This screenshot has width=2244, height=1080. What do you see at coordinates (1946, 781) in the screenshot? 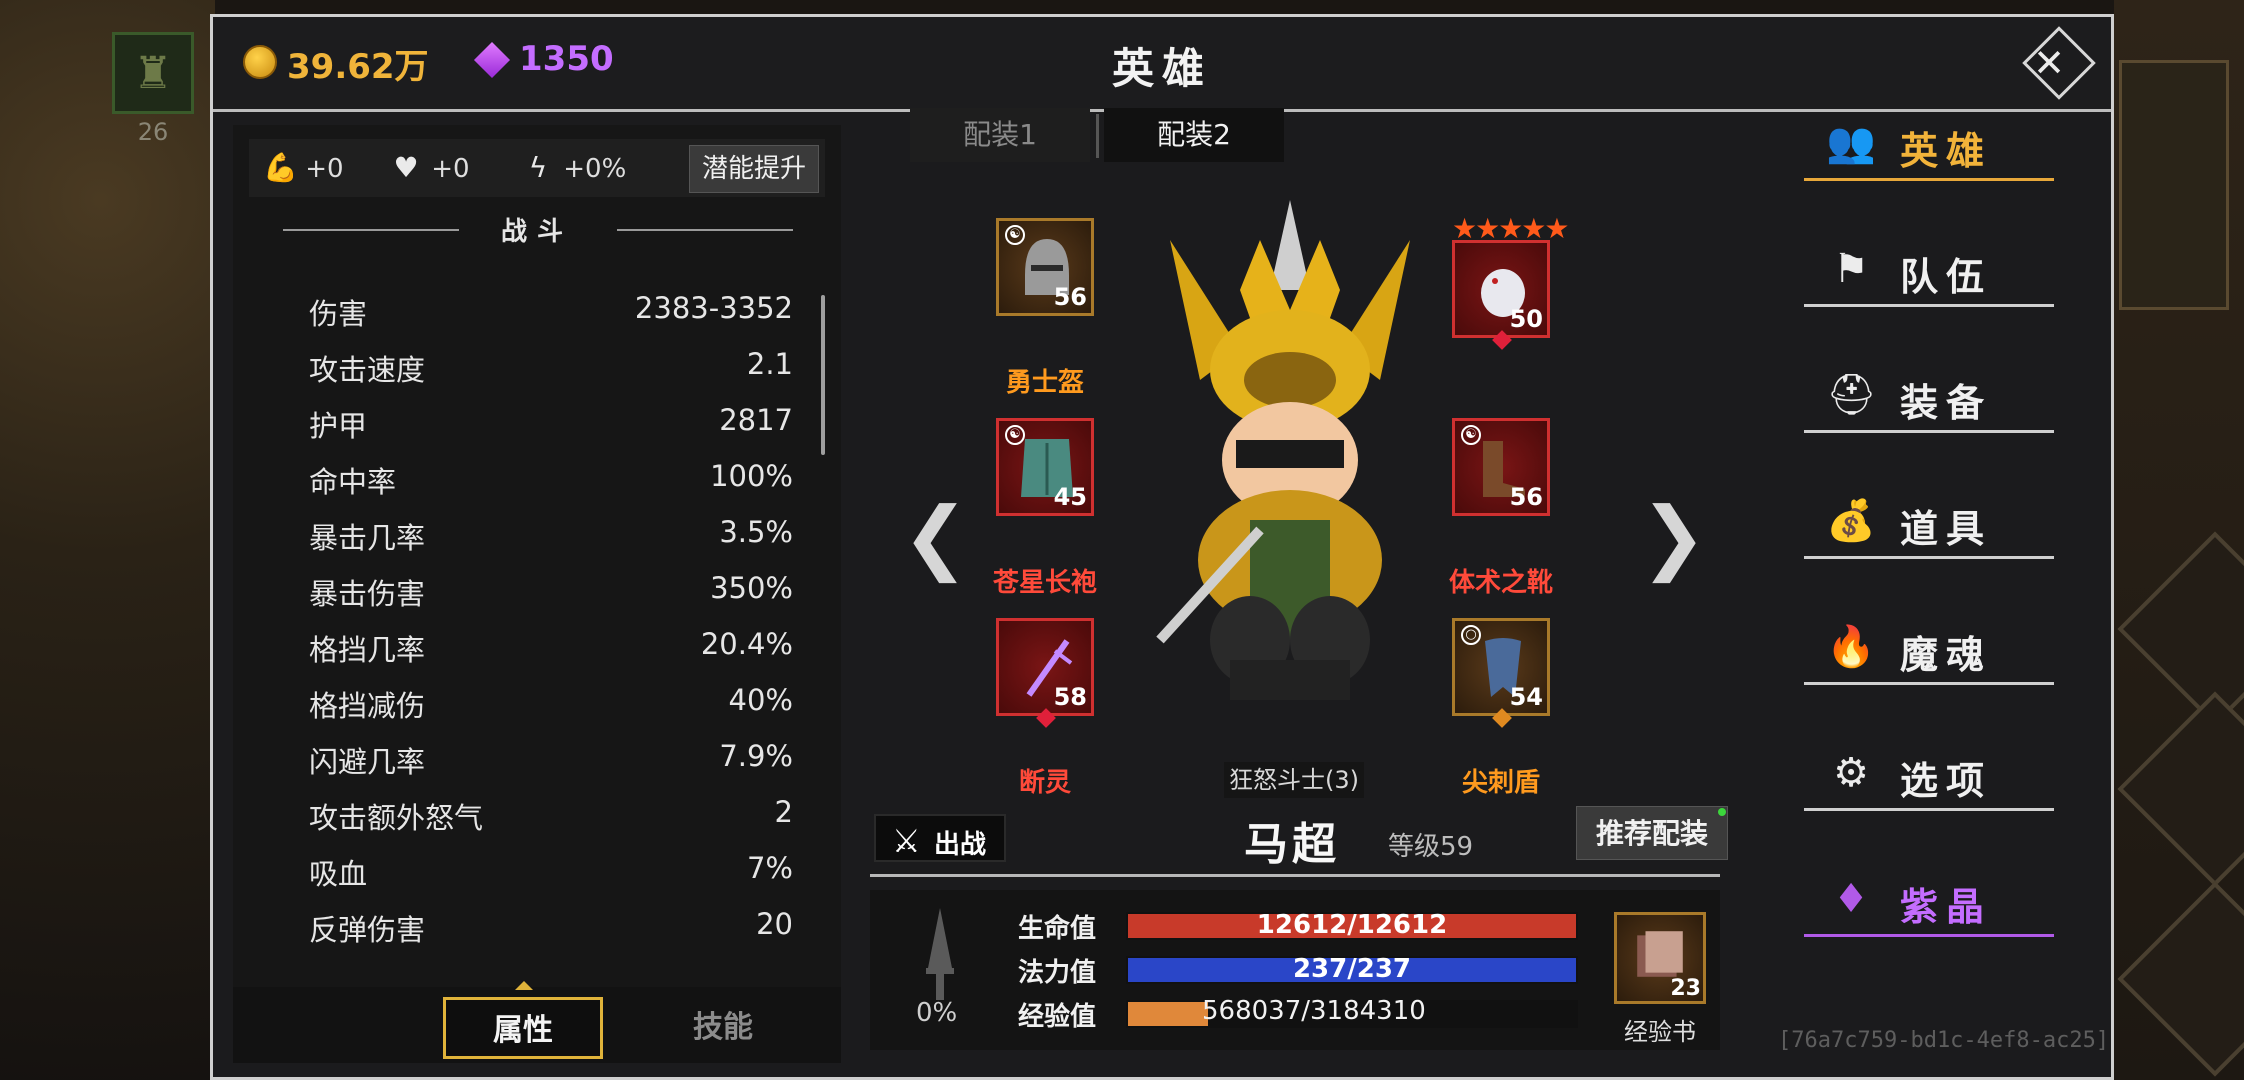
I see `nav-label: 选项` at bounding box center [1946, 781].